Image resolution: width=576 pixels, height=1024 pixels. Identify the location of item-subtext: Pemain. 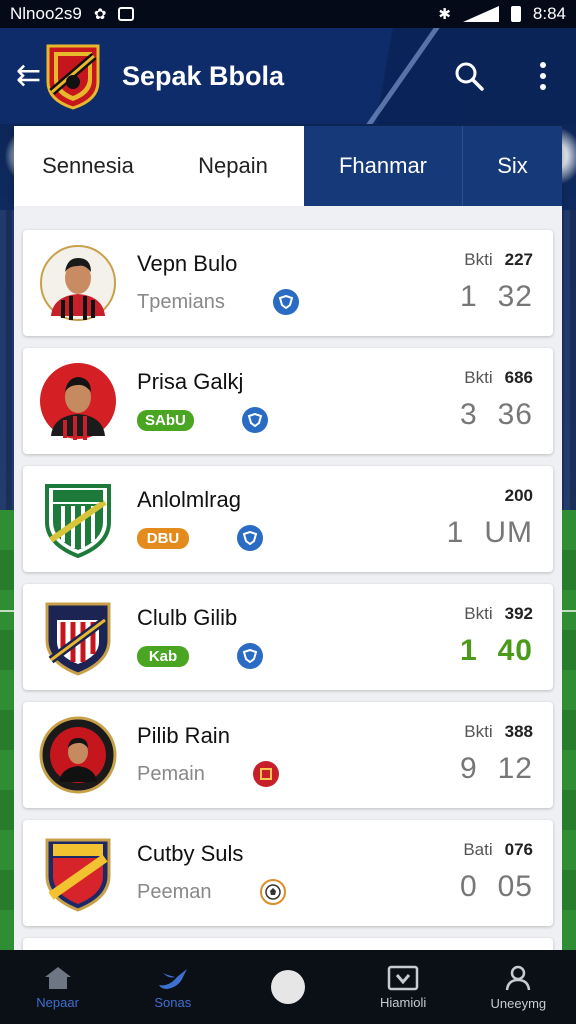
(171, 773).